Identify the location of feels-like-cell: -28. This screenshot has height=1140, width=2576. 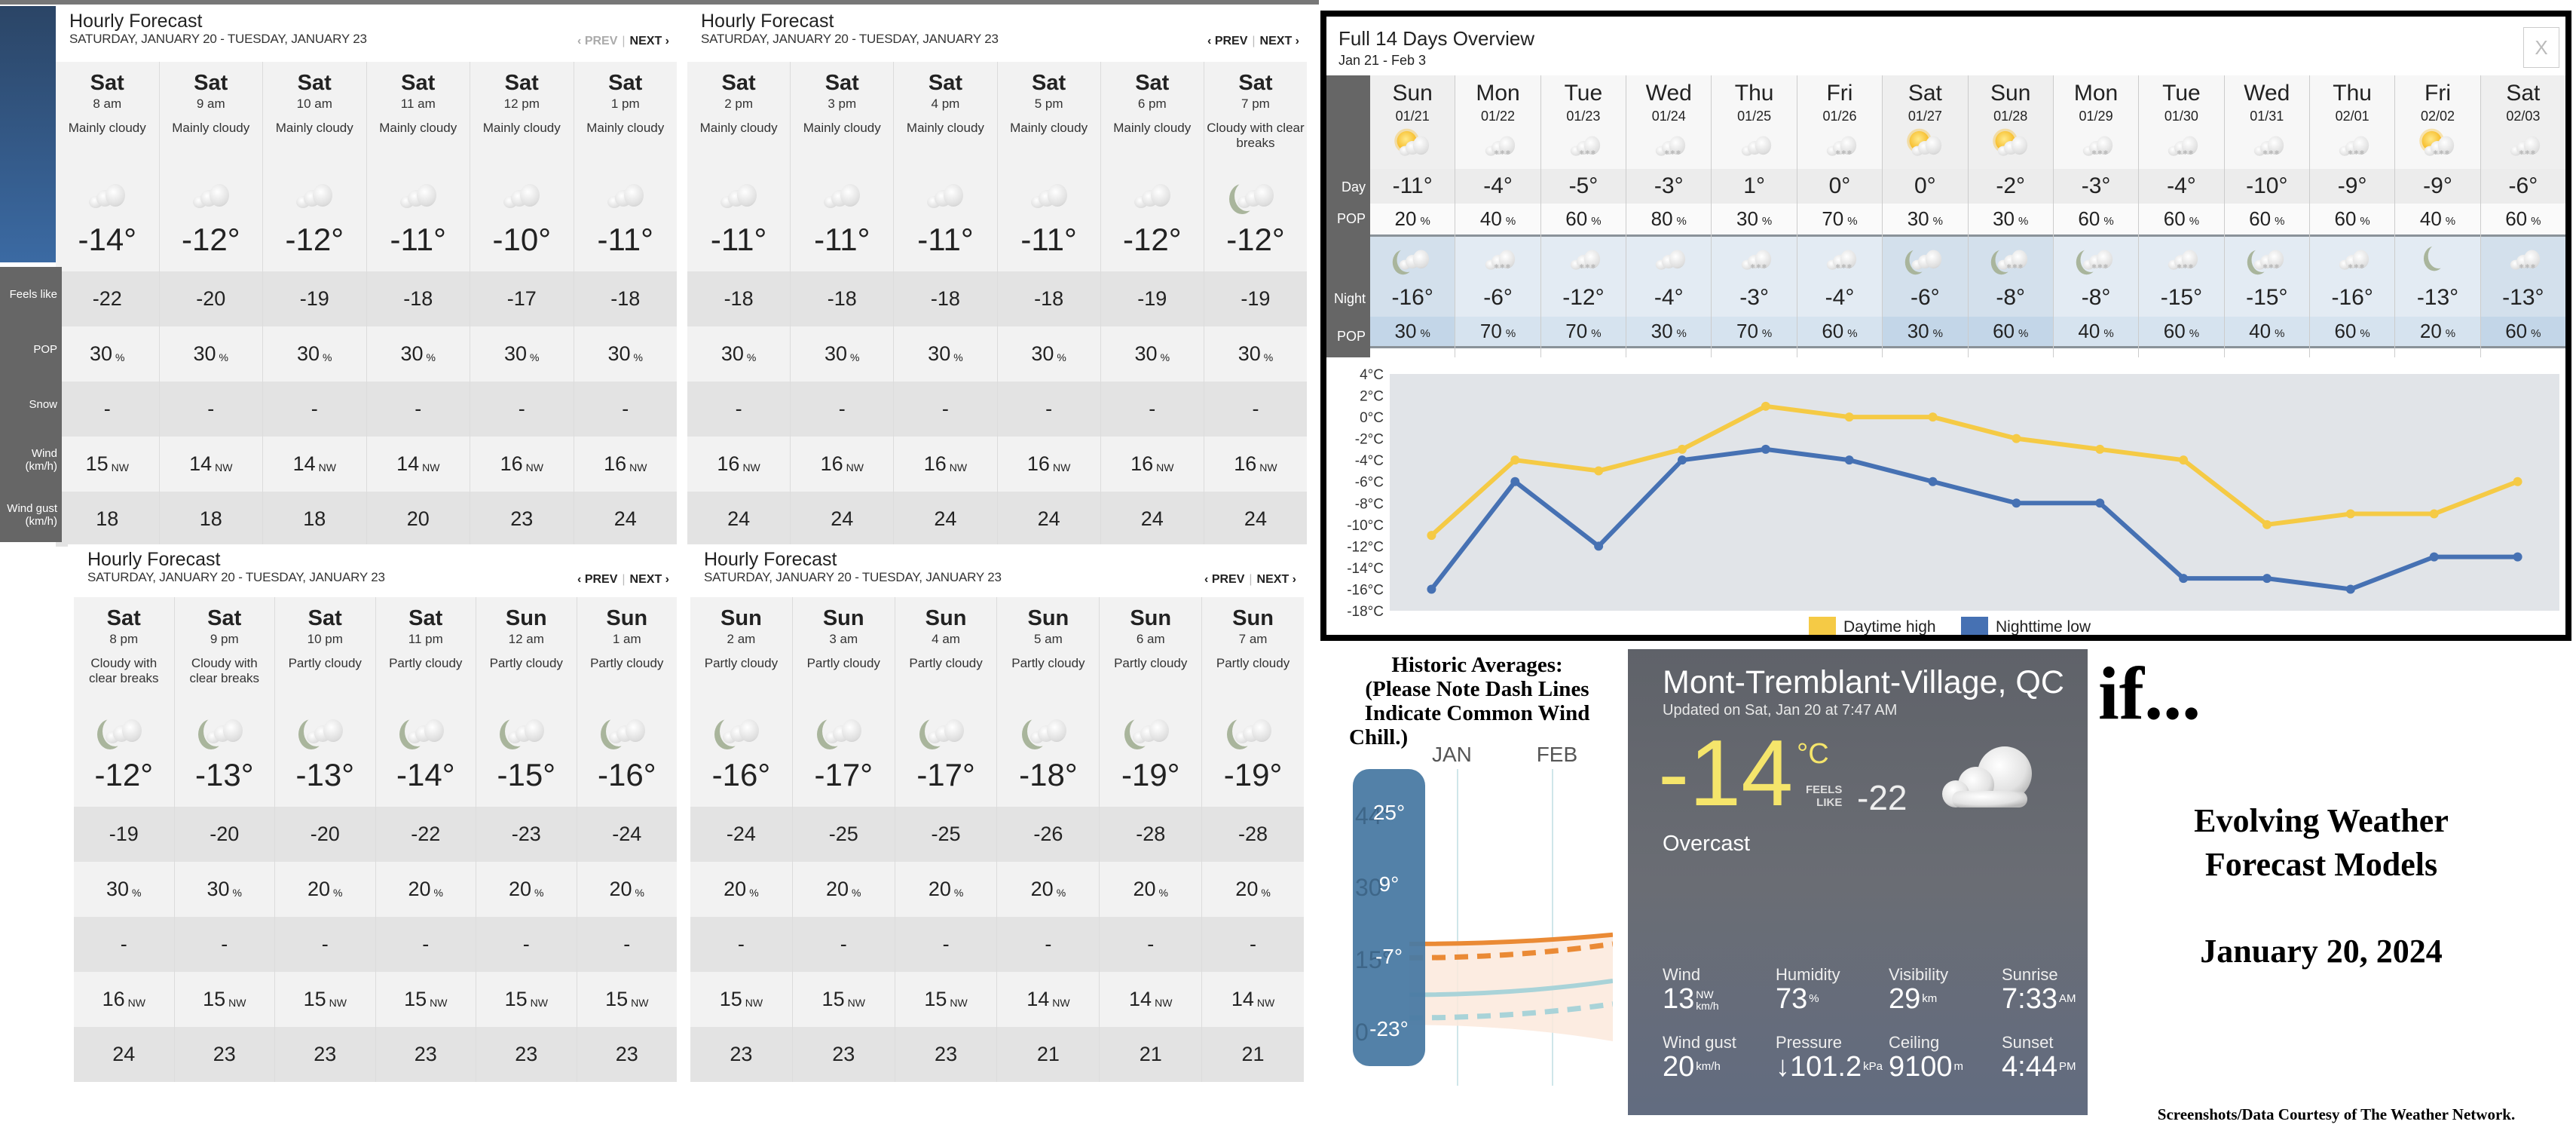
(1151, 834).